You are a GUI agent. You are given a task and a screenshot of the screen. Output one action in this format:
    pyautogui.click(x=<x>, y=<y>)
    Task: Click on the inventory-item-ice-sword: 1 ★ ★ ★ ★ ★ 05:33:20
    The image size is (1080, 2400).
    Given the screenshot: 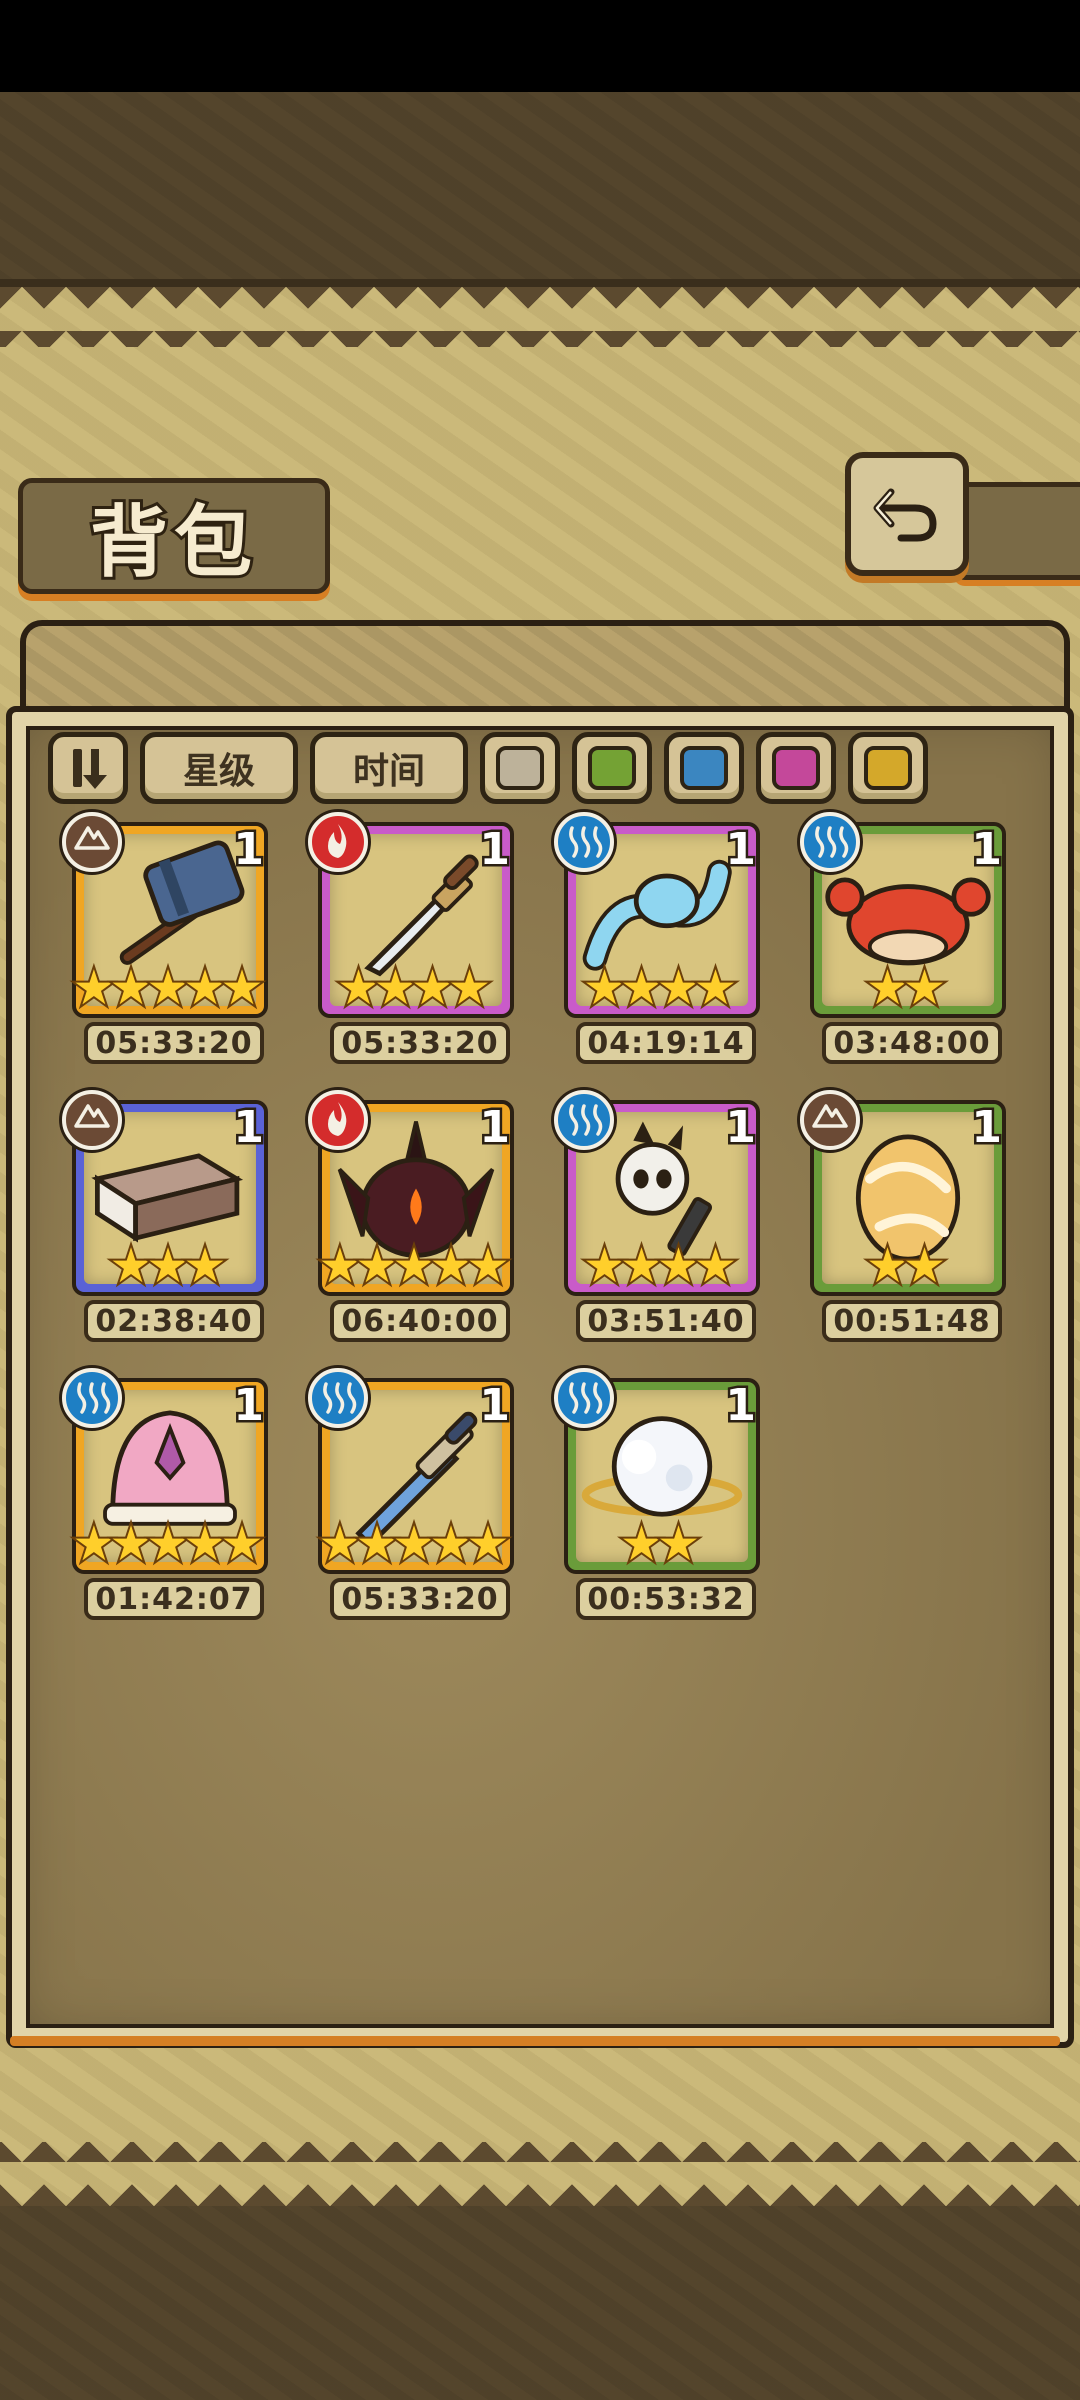 What is the action you would take?
    pyautogui.click(x=418, y=1496)
    